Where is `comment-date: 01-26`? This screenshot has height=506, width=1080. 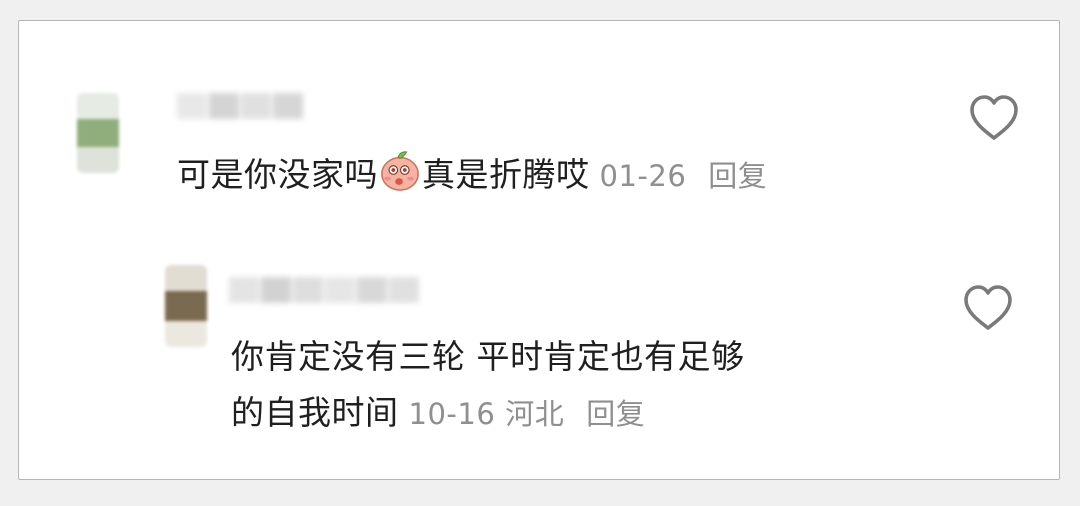 comment-date: 01-26 is located at coordinates (643, 176).